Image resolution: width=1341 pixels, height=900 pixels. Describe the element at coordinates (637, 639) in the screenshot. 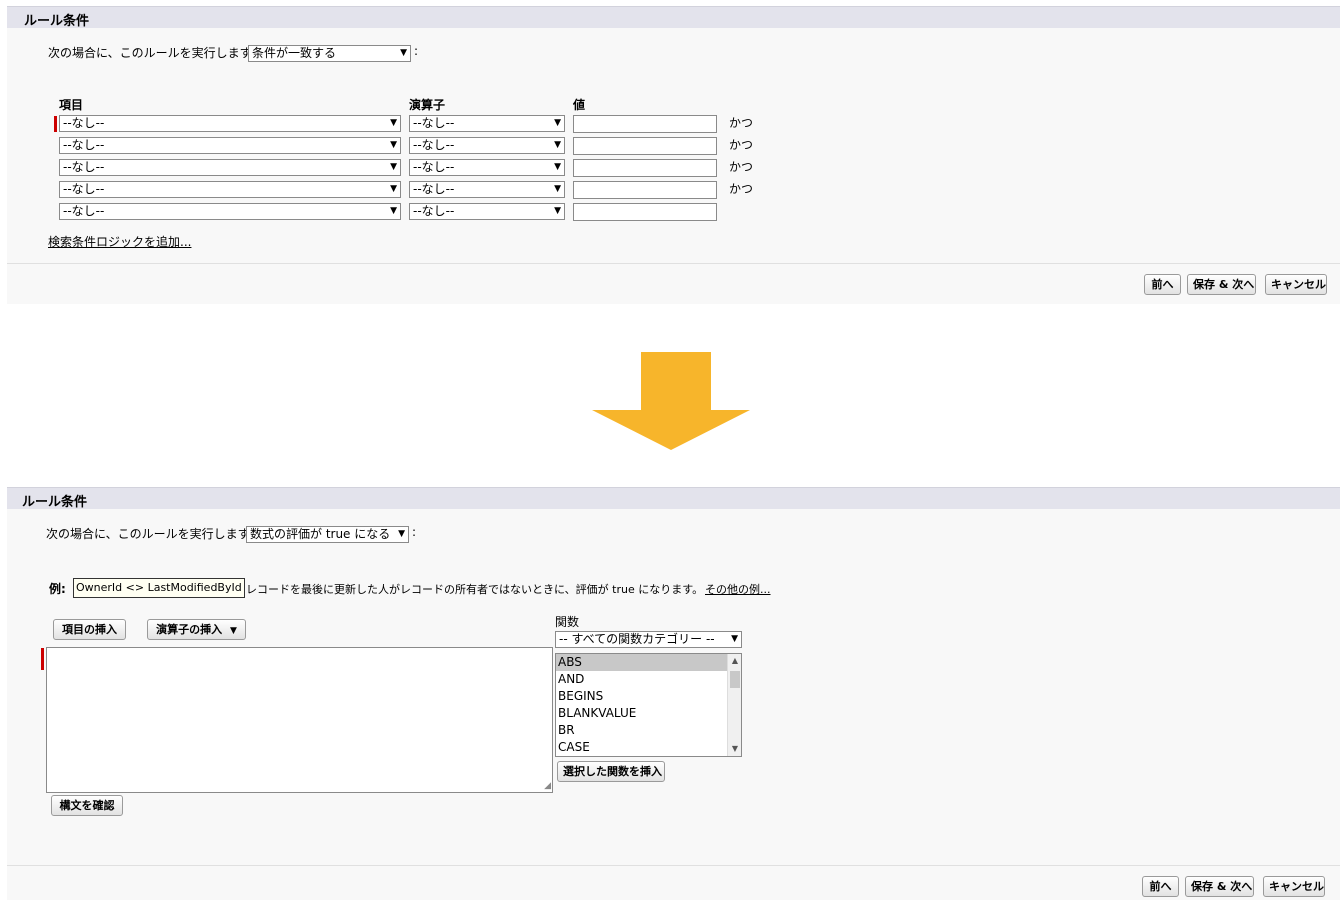

I see `function-category-value: -- すべての関数カテゴリー --` at that location.